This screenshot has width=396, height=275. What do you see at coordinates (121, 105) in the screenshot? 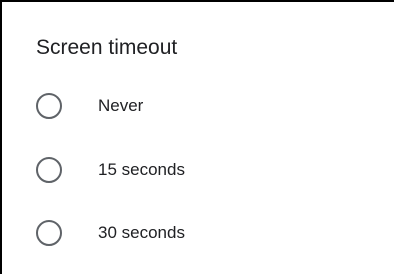
I see `option-never-label: Never` at bounding box center [121, 105].